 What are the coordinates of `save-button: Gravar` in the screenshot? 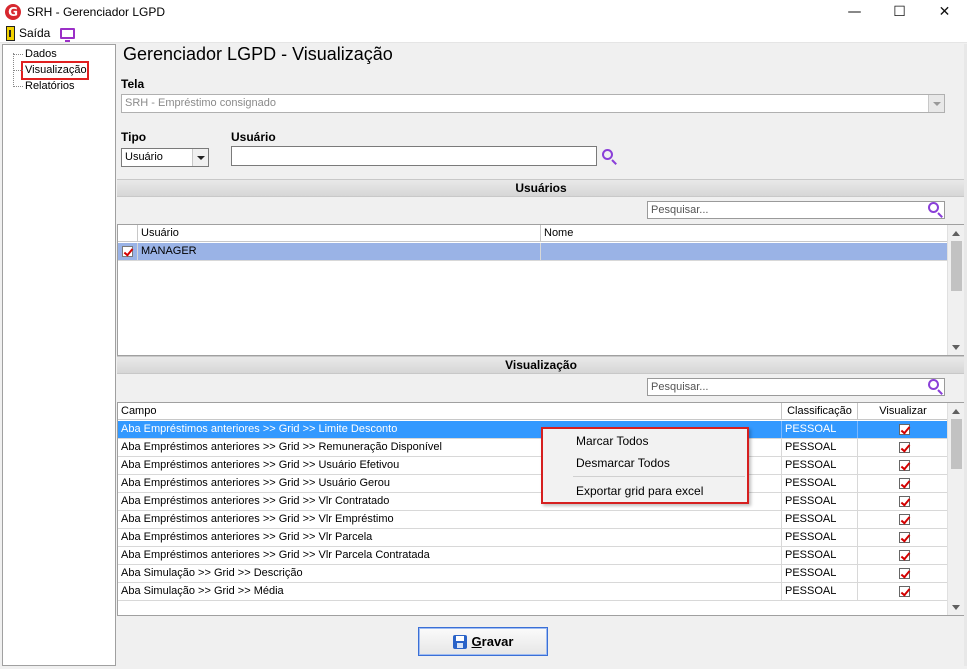 It's located at (483, 641).